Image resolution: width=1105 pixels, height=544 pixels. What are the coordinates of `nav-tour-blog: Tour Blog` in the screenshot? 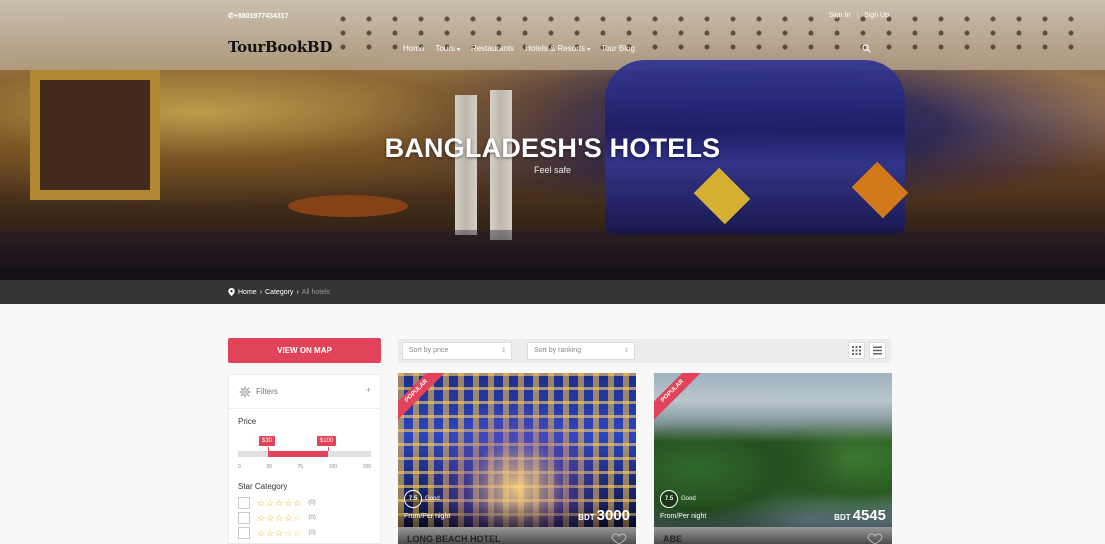 It's located at (618, 48).